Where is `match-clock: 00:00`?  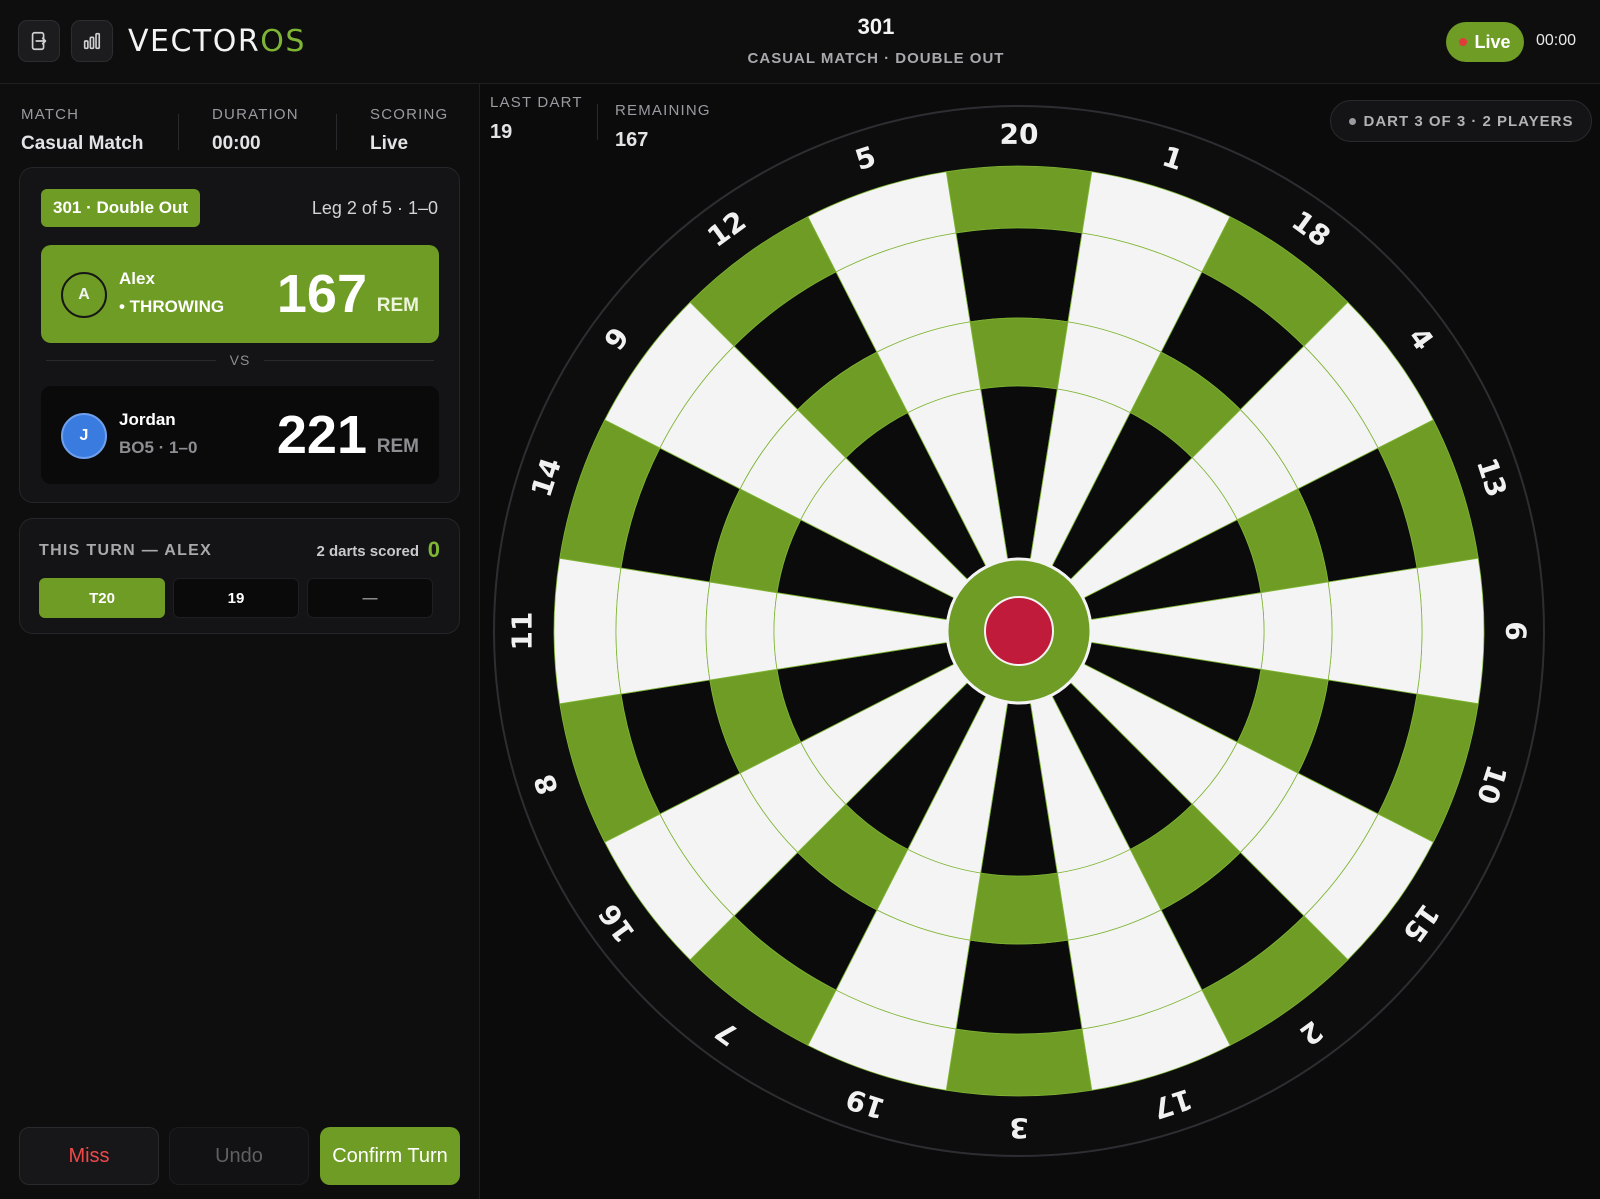 match-clock: 00:00 is located at coordinates (1556, 40).